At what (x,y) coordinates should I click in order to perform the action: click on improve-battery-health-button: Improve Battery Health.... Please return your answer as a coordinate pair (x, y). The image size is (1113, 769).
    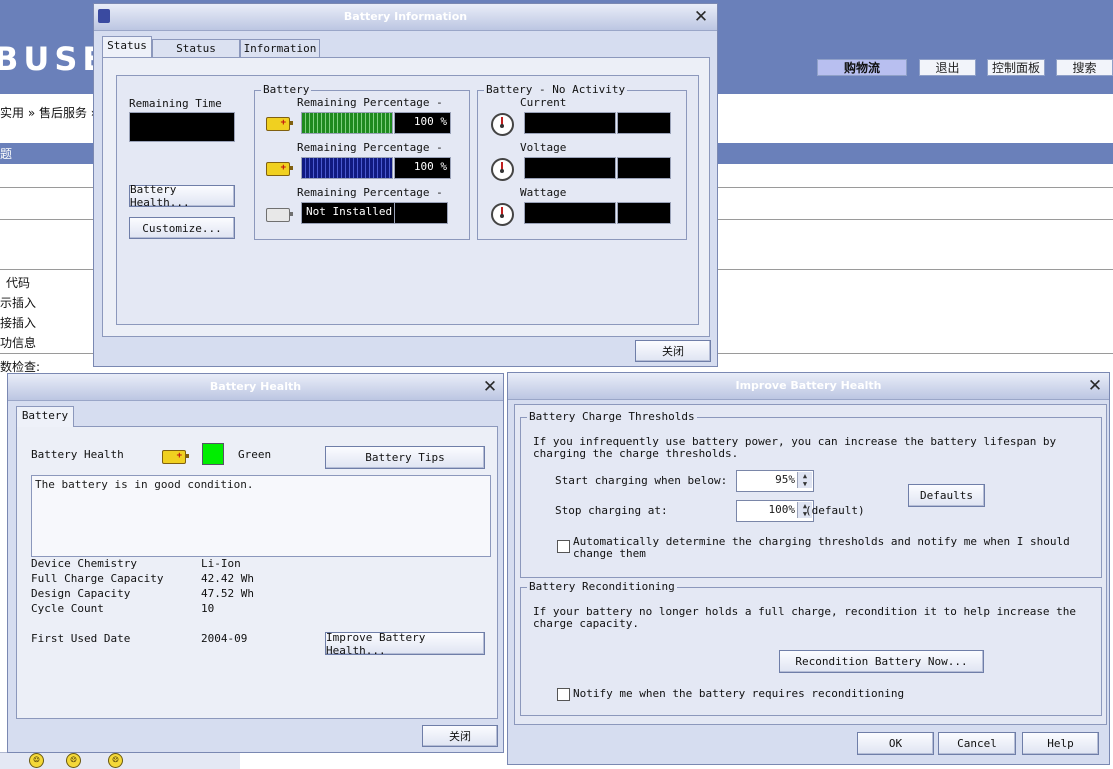
    Looking at the image, I should click on (405, 644).